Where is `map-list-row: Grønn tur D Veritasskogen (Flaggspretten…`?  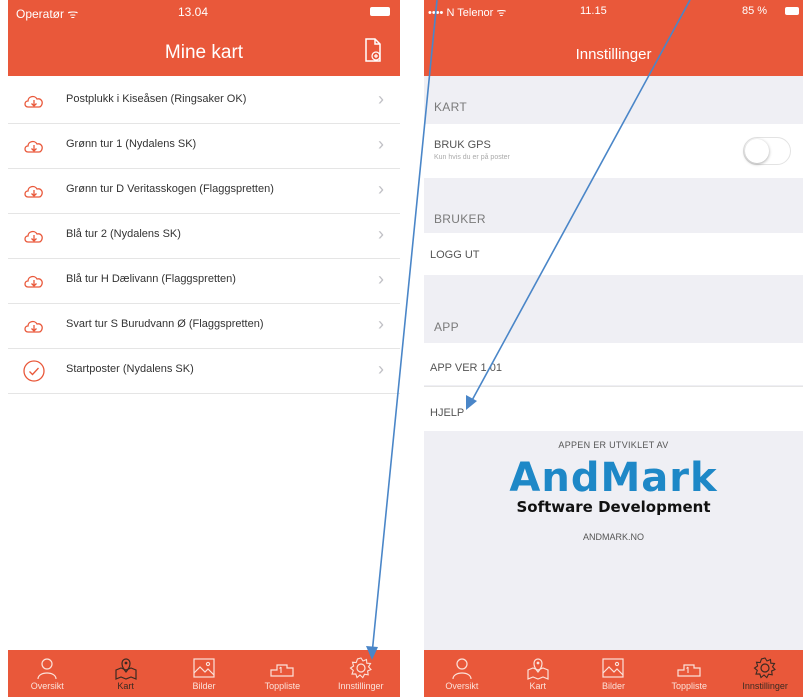 map-list-row: Grønn tur D Veritasskogen (Flaggspretten… is located at coordinates (204, 191).